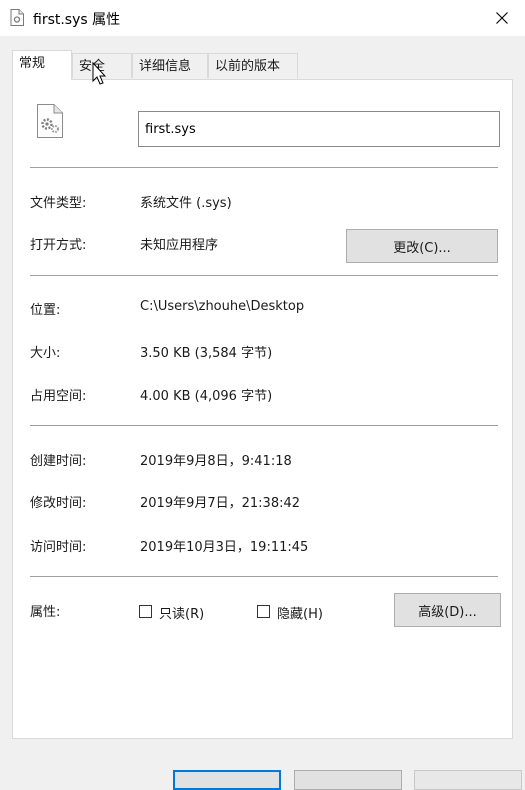  I want to click on attributes-label: 属性:, so click(45, 612).